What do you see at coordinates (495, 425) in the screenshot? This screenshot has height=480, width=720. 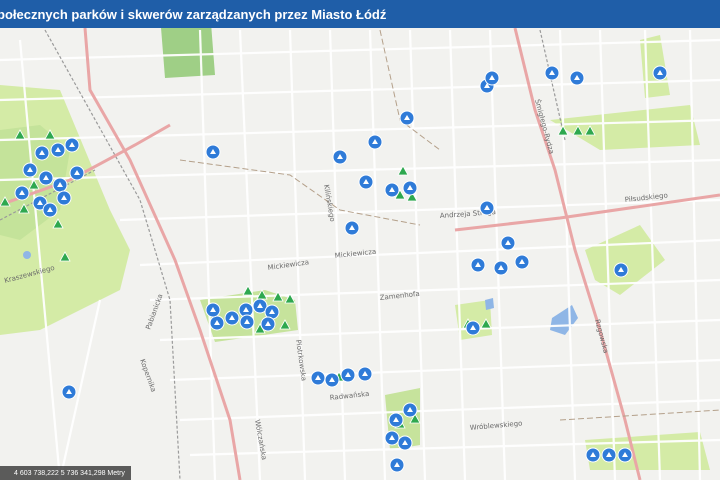 I see `street-label: Wróblewskiego` at bounding box center [495, 425].